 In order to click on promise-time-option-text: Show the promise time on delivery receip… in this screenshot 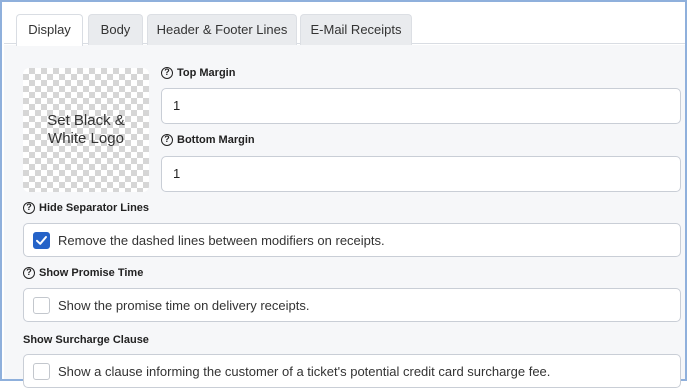, I will do `click(184, 305)`.